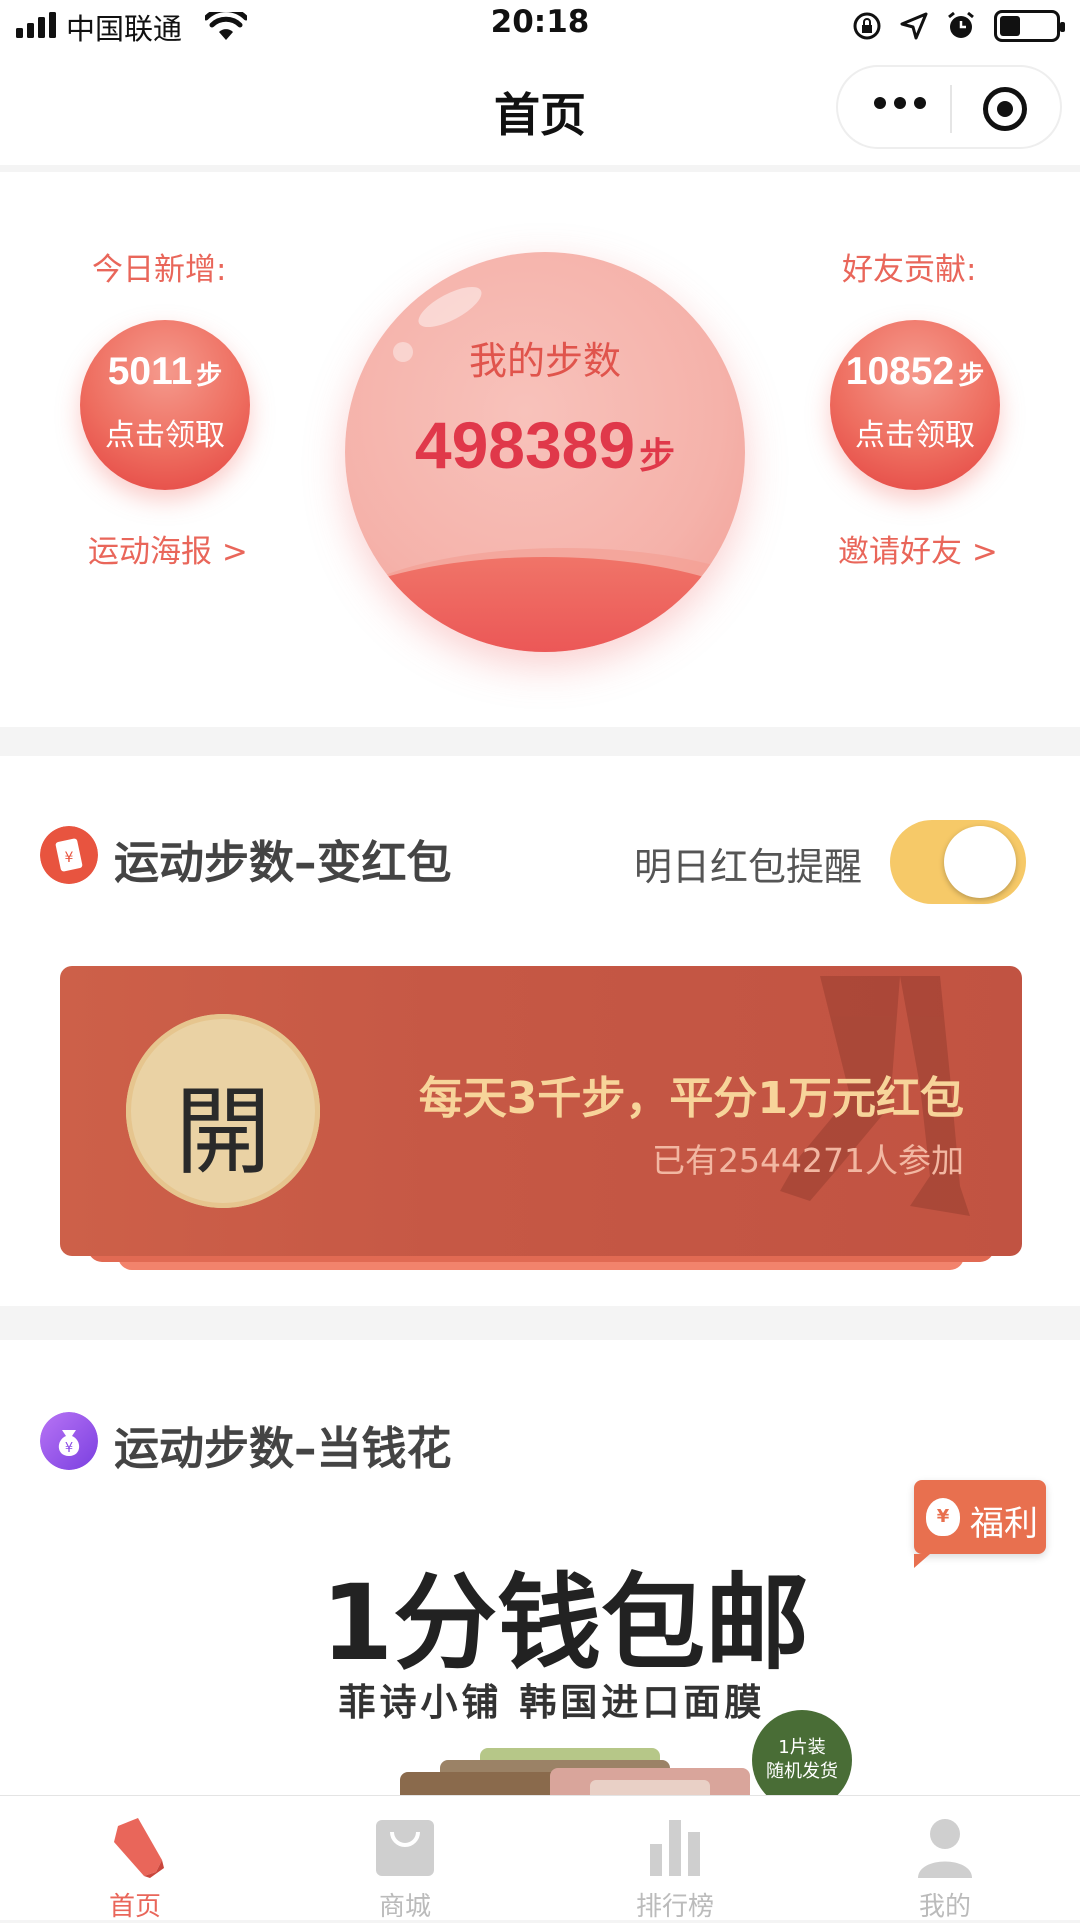  What do you see at coordinates (283, 862) in the screenshot?
I see `red-packet-title: 运动步数–变红包` at bounding box center [283, 862].